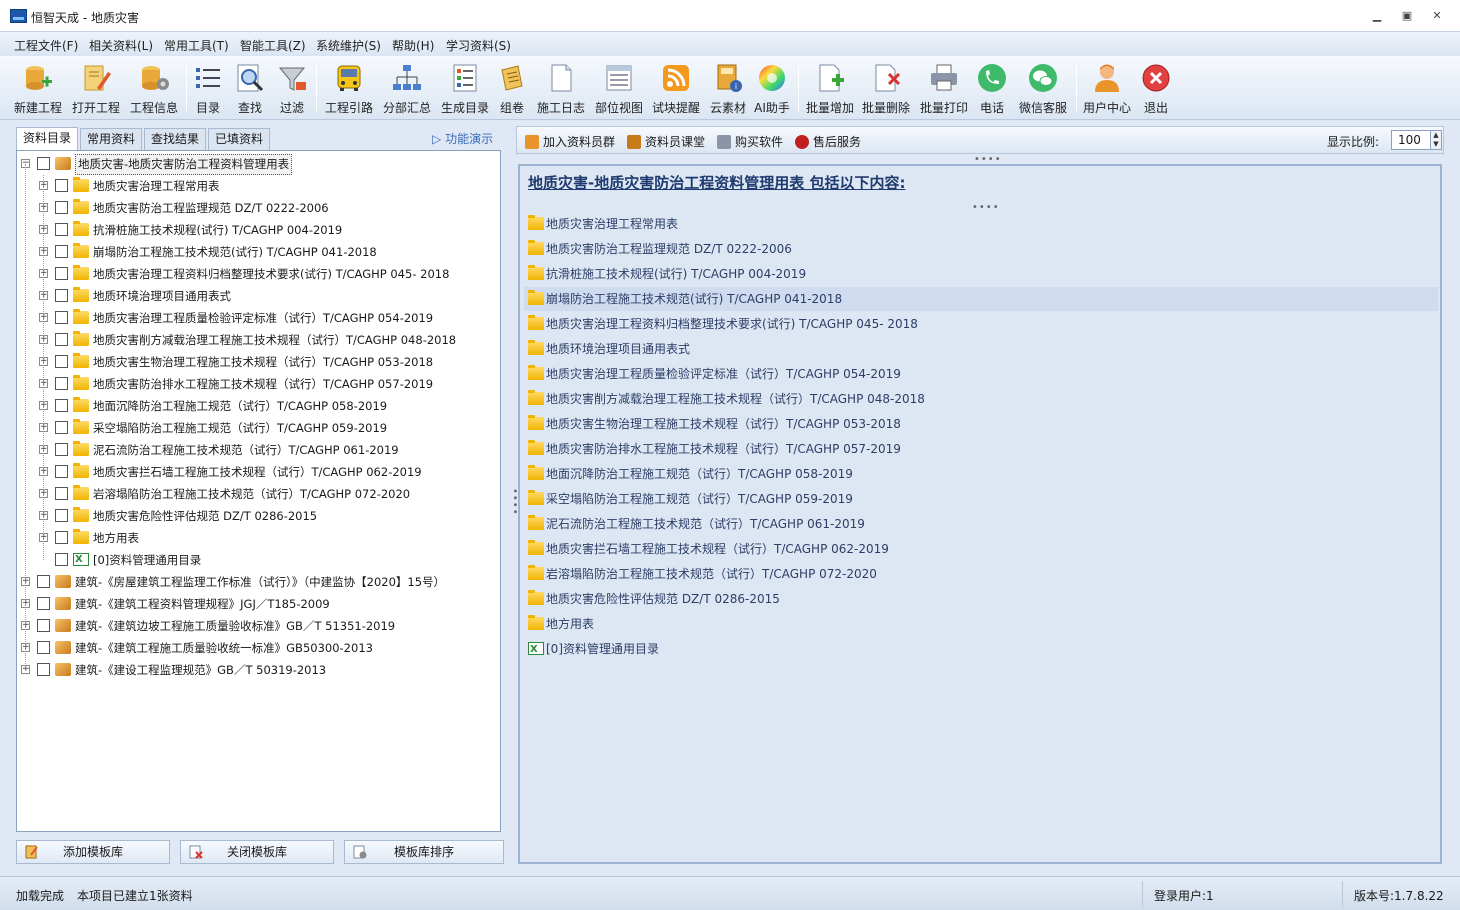  I want to click on add-template-button: 添加模板库, so click(93, 852).